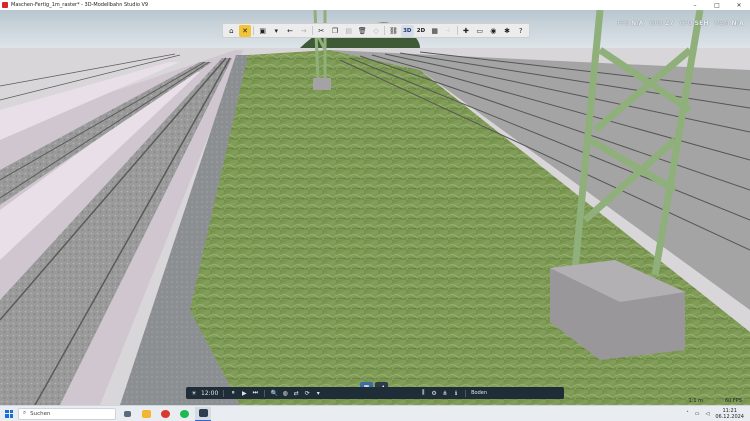 The image size is (750, 421). I want to click on system-tray: ˄ ▭ ◁ 11:21 06.12.2024, so click(718, 414).